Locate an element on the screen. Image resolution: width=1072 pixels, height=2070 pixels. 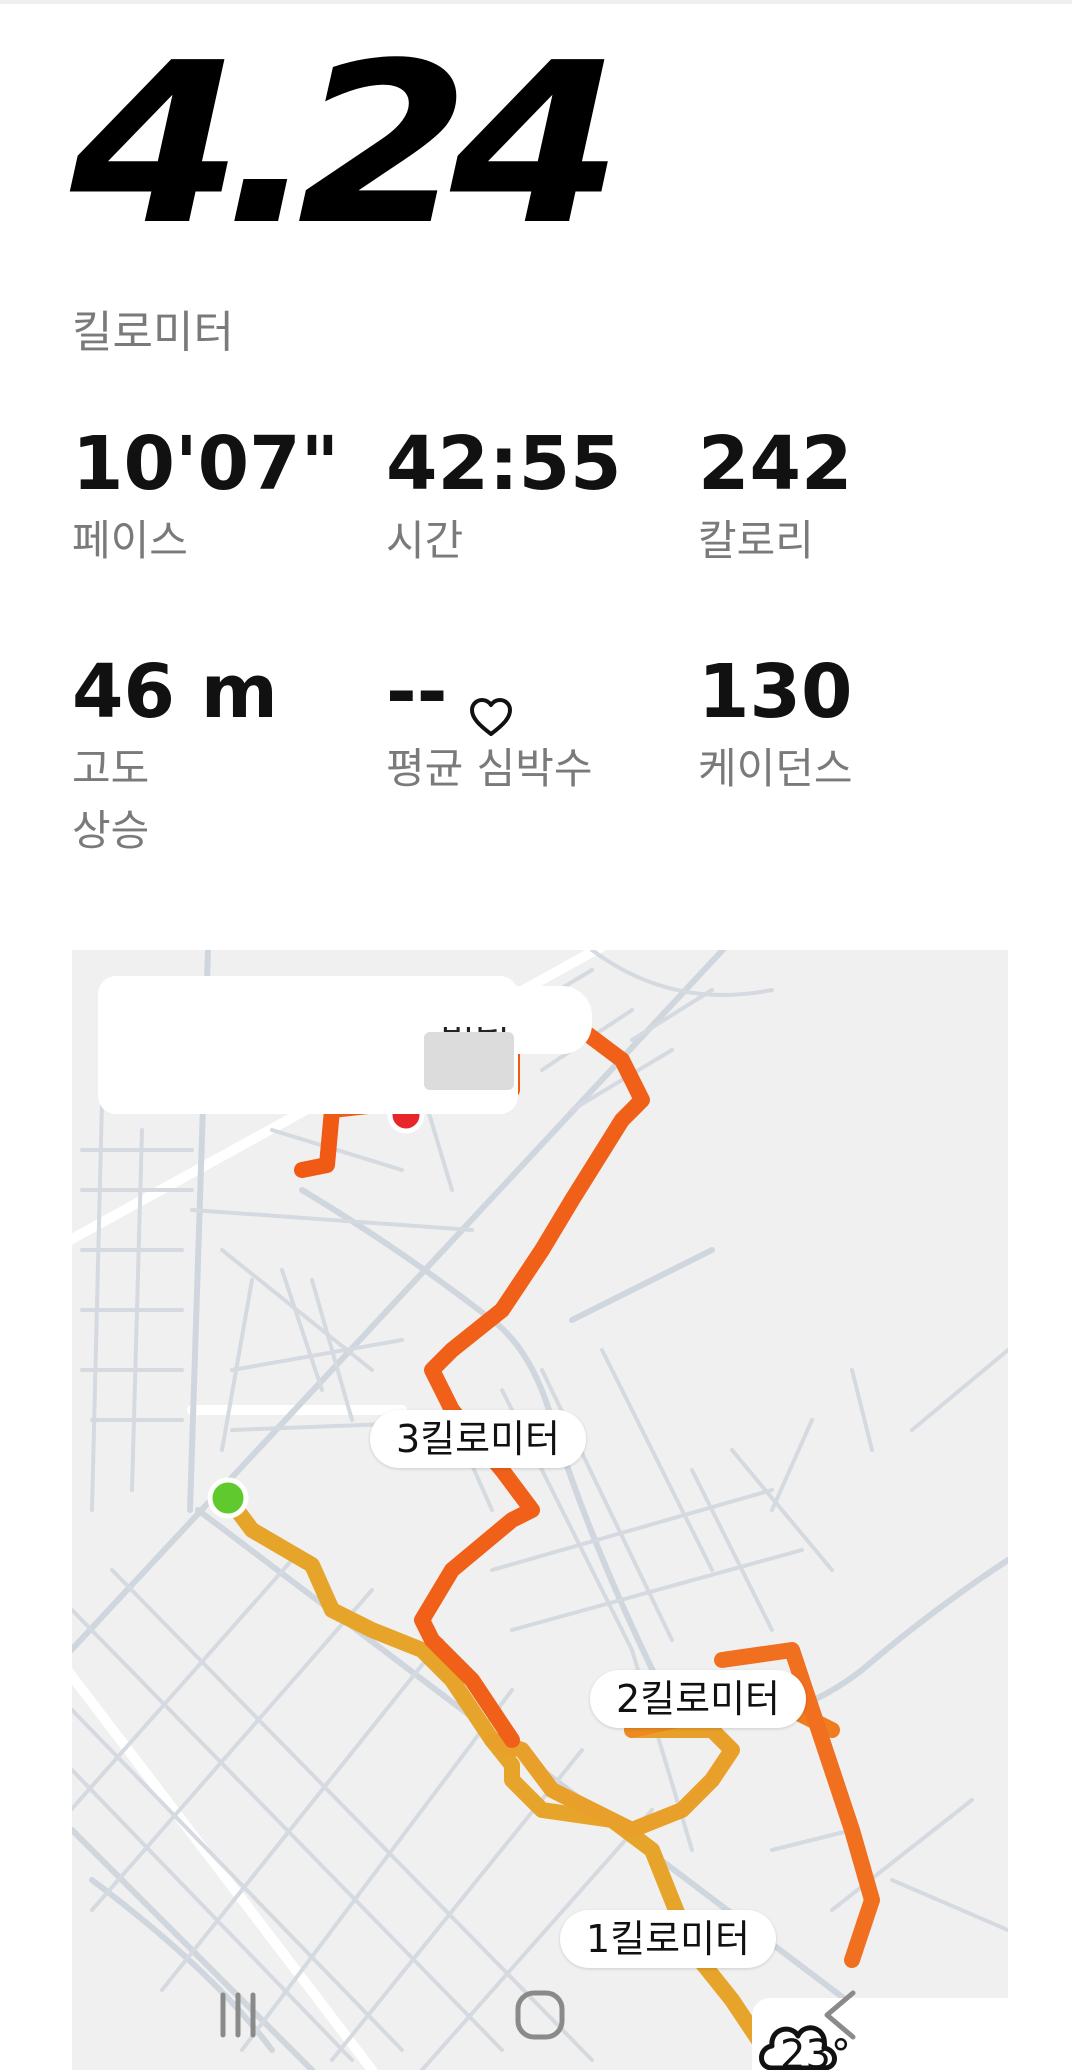
home-icon is located at coordinates (540, 2015).